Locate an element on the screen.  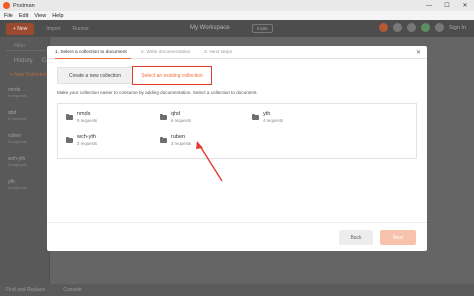
sidebar-item-count: 9 requests is located at coordinates (17, 95).